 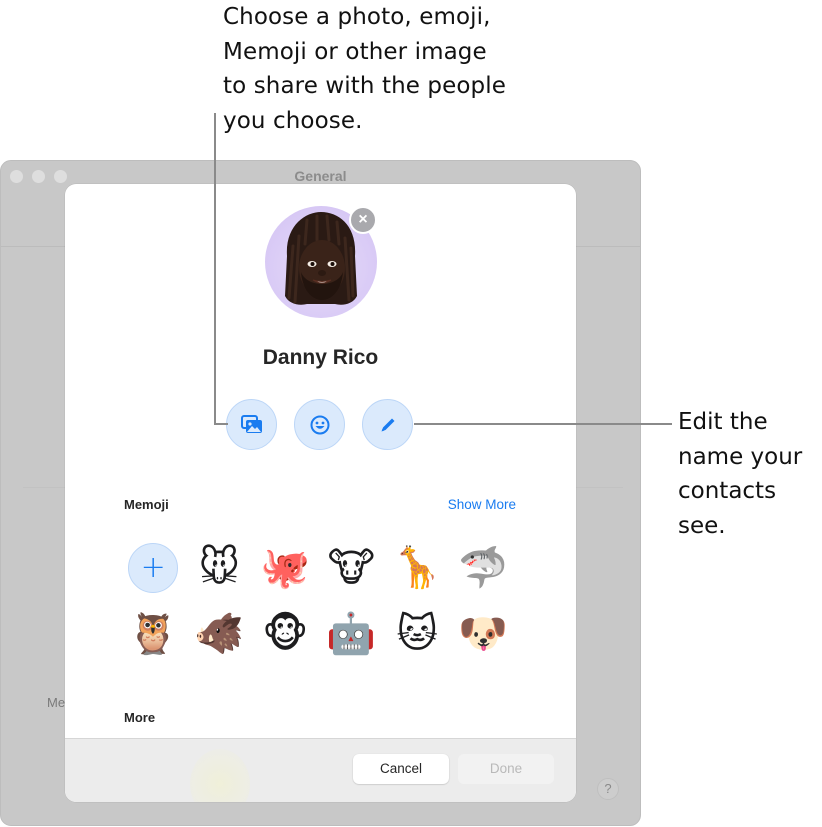 I want to click on memoji-grid: + 🐭 🐙 🐮 🦒 🦈 🦉 🐗 🐵 🤖 🐱 🐶, so click(x=324, y=608).